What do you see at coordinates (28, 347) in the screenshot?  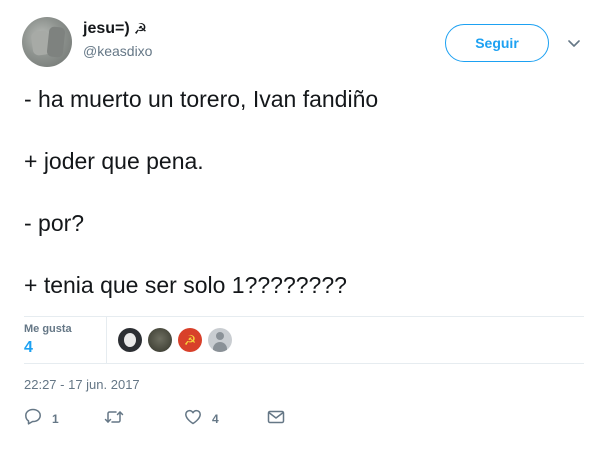 I see `likes-count: 4` at bounding box center [28, 347].